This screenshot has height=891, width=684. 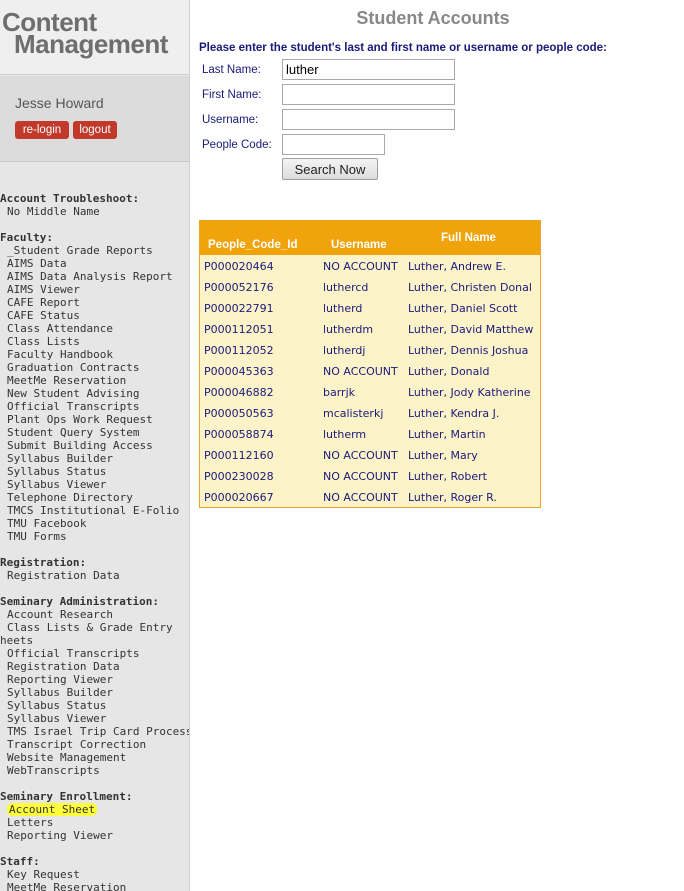 I want to click on cell-people-code: P000050563, so click(x=239, y=413).